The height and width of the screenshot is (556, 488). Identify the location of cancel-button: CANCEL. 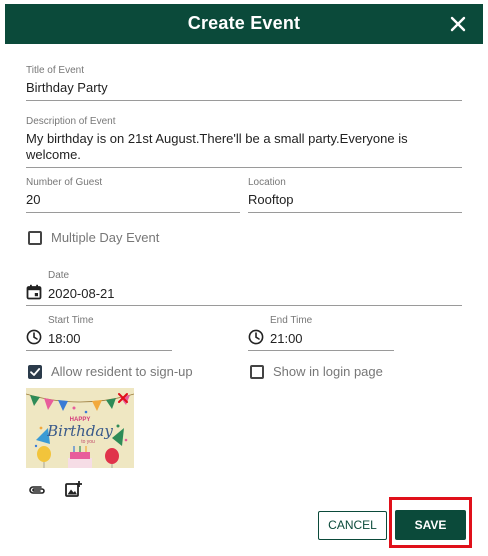
(352, 525).